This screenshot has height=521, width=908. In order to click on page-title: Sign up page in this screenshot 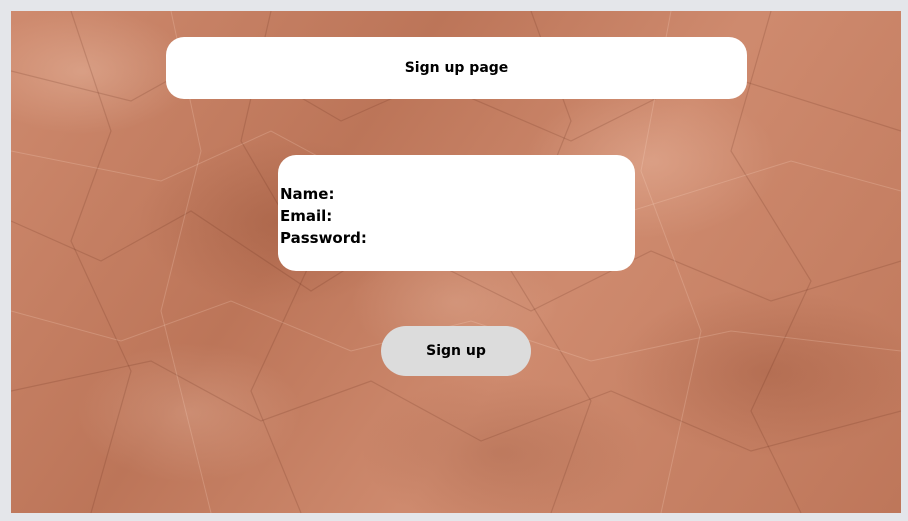, I will do `click(456, 68)`.